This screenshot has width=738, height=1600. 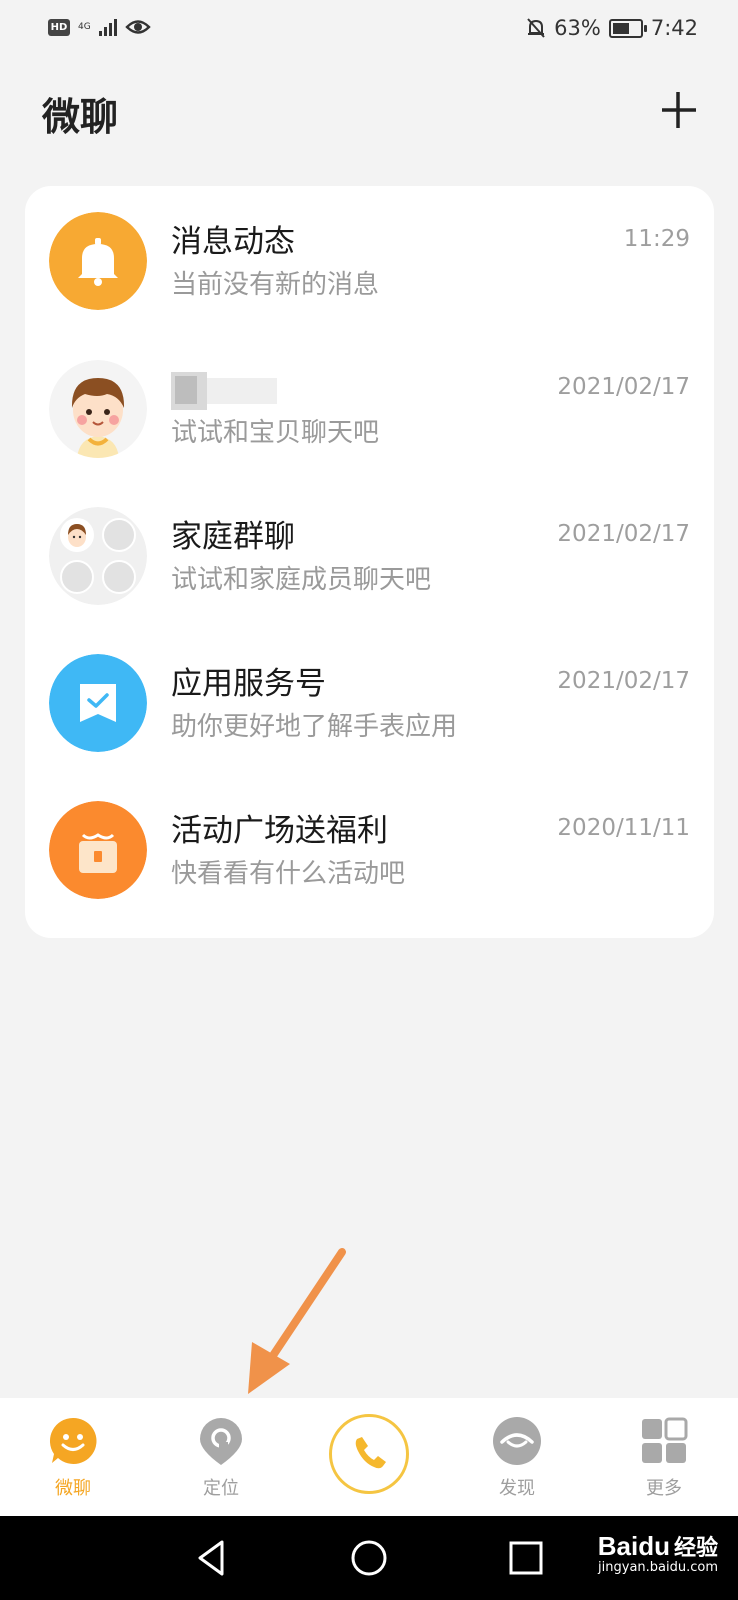 What do you see at coordinates (98, 556) in the screenshot?
I see `group-avatar` at bounding box center [98, 556].